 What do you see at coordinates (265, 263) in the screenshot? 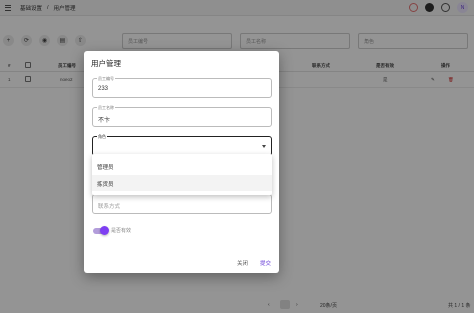
I see `submit-button: 提交` at bounding box center [265, 263].